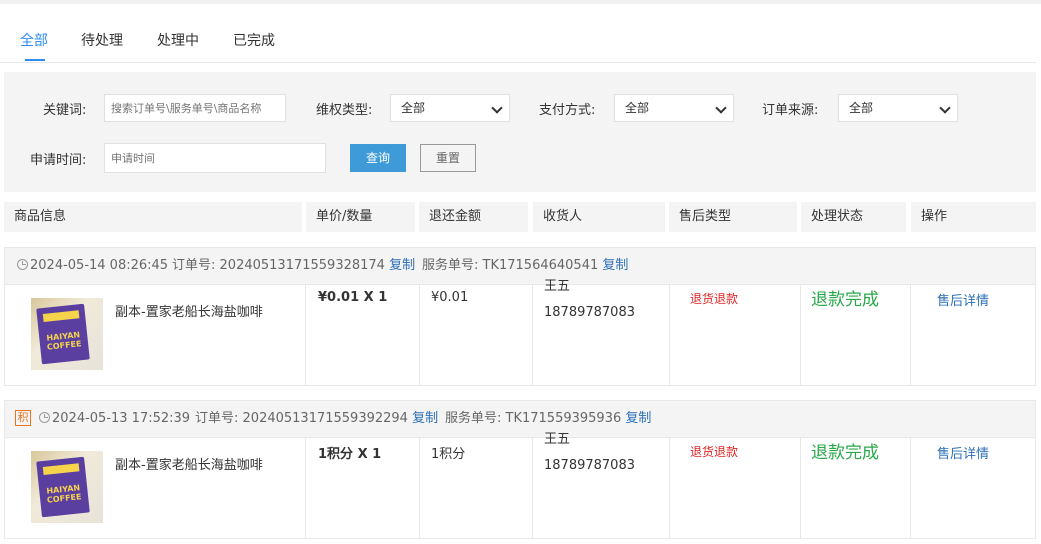 Image resolution: width=1041 pixels, height=544 pixels. What do you see at coordinates (540, 265) in the screenshot?
I see `service-number-value: TK171564640541` at bounding box center [540, 265].